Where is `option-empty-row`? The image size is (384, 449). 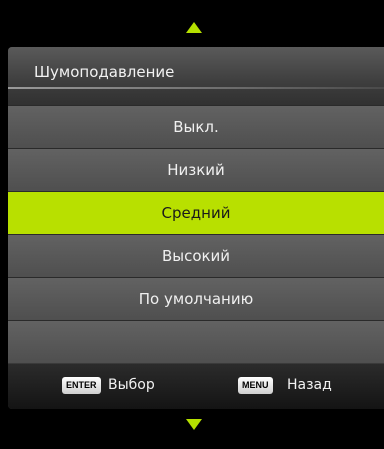
option-empty-row is located at coordinates (196, 341).